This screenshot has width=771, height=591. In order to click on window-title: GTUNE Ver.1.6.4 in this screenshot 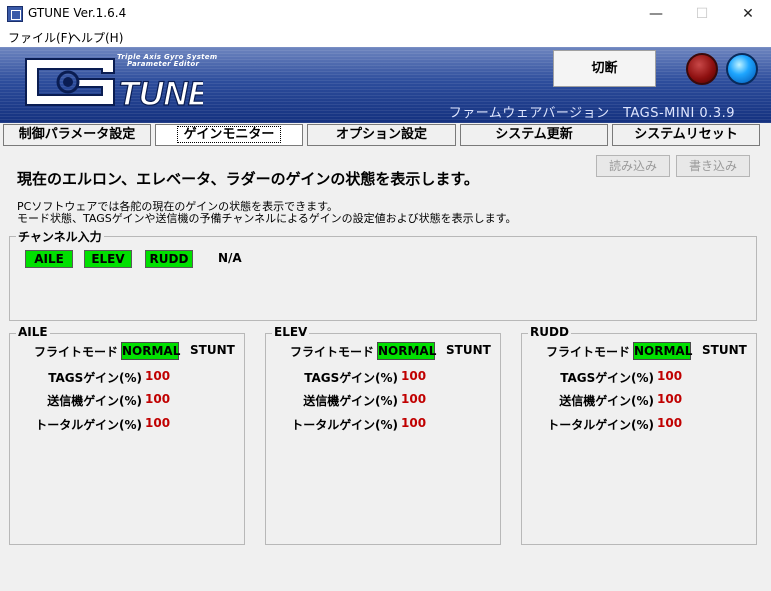, I will do `click(77, 13)`.